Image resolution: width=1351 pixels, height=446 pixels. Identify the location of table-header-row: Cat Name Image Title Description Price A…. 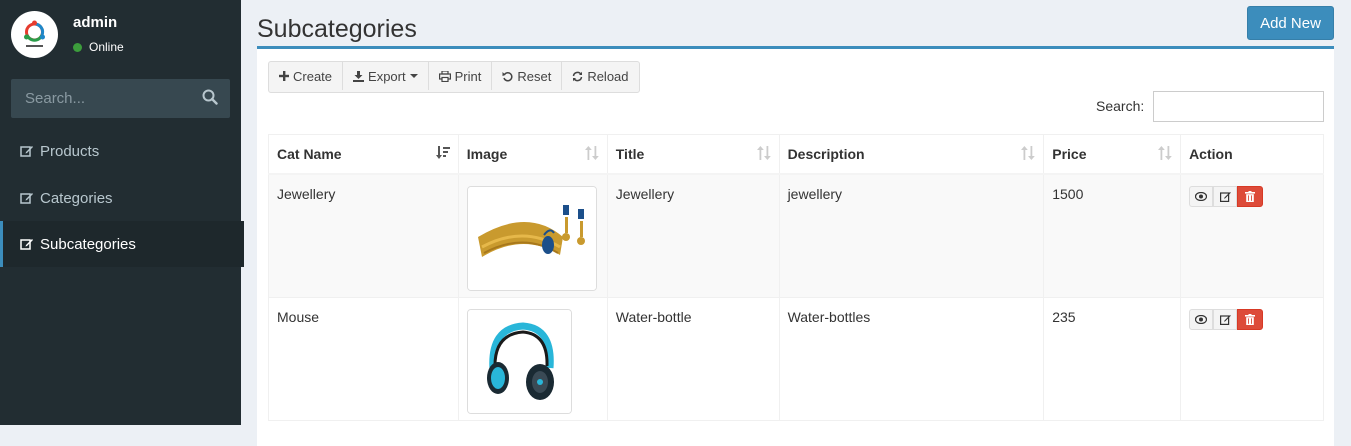
(796, 154).